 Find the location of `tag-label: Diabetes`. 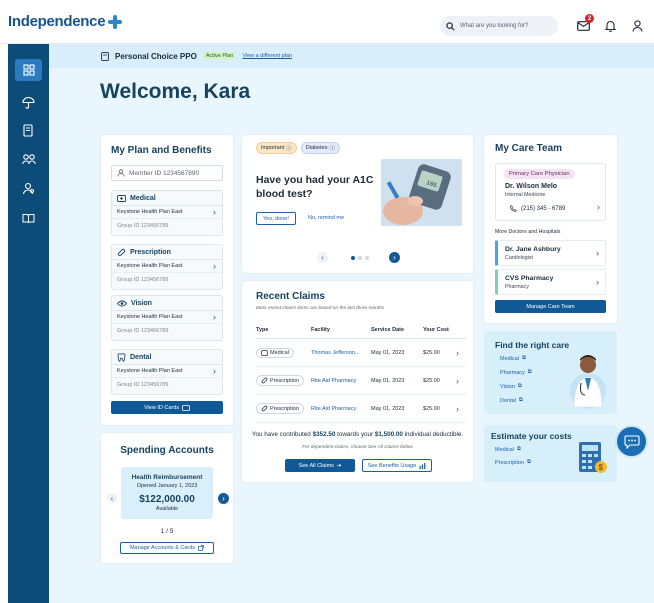

tag-label: Diabetes is located at coordinates (316, 148).